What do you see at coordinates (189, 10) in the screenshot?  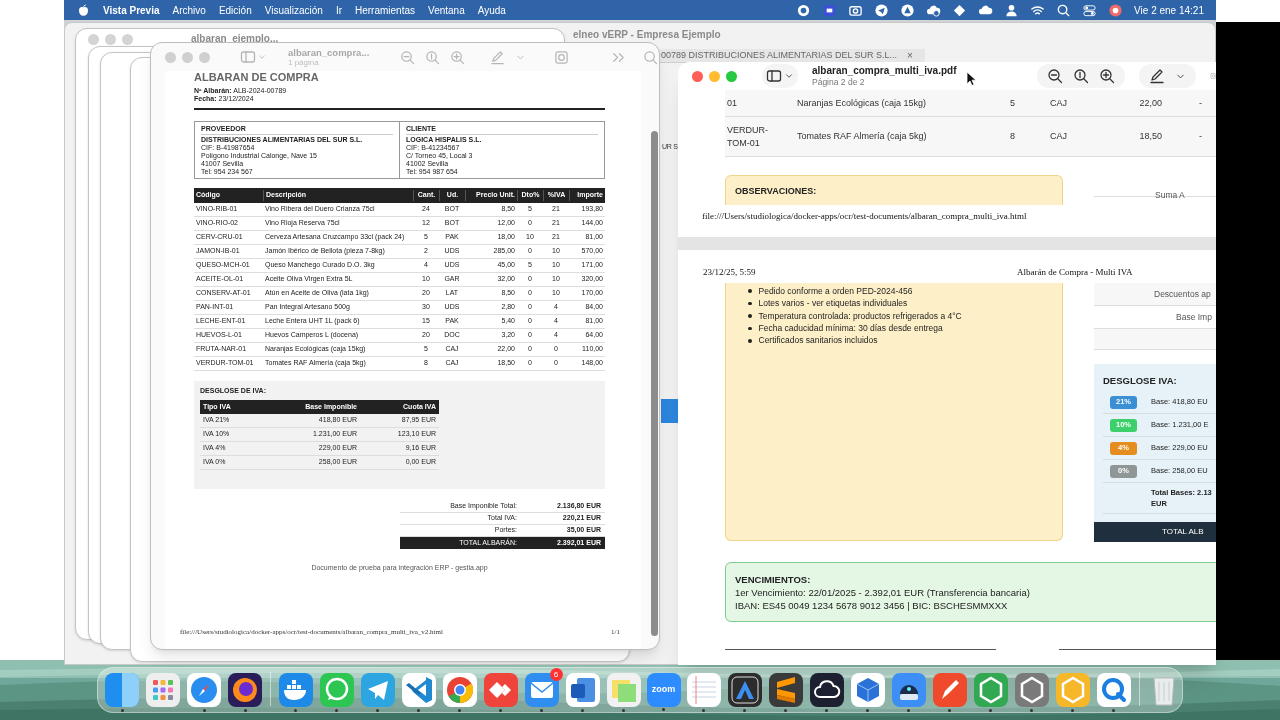 I see `menu-item: Archivo` at bounding box center [189, 10].